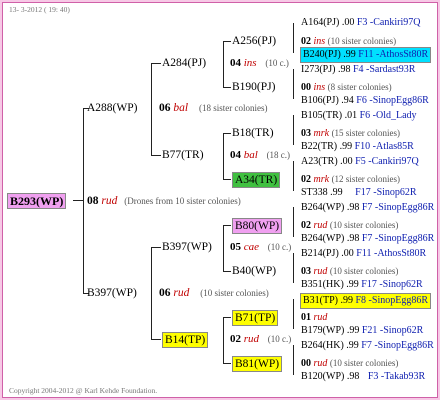 This screenshot has height=400, width=440. Describe the element at coordinates (254, 271) in the screenshot. I see `gen3-queen: B40(WP)` at that location.